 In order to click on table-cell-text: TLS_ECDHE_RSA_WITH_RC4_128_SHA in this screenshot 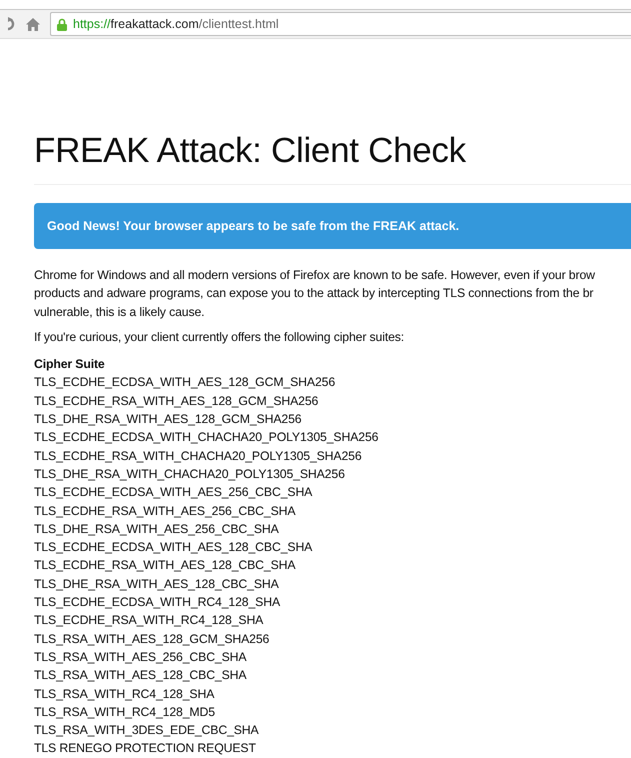, I will do `click(149, 621)`.